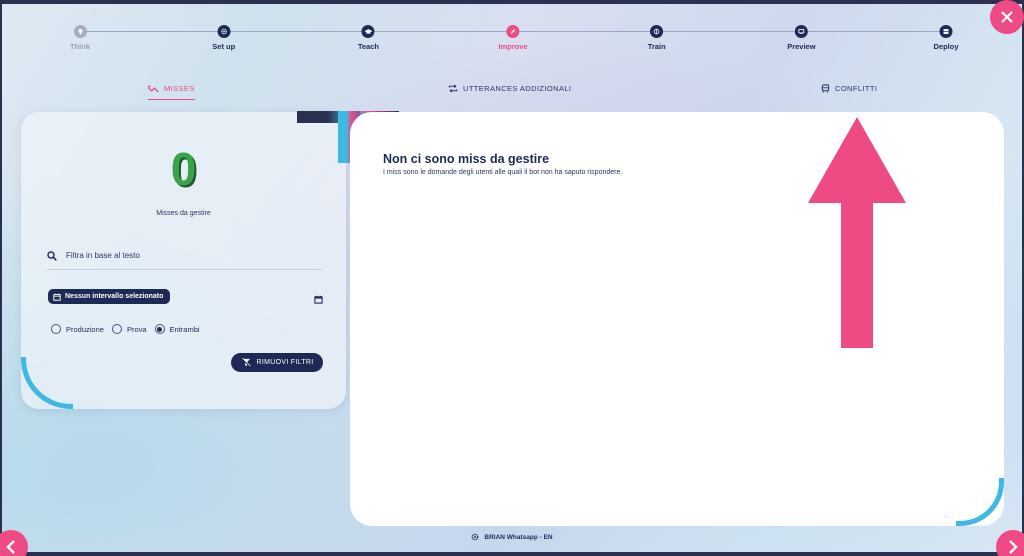 The height and width of the screenshot is (556, 1024). Describe the element at coordinates (1013, 547) in the screenshot. I see `chevron-right-icon` at that location.